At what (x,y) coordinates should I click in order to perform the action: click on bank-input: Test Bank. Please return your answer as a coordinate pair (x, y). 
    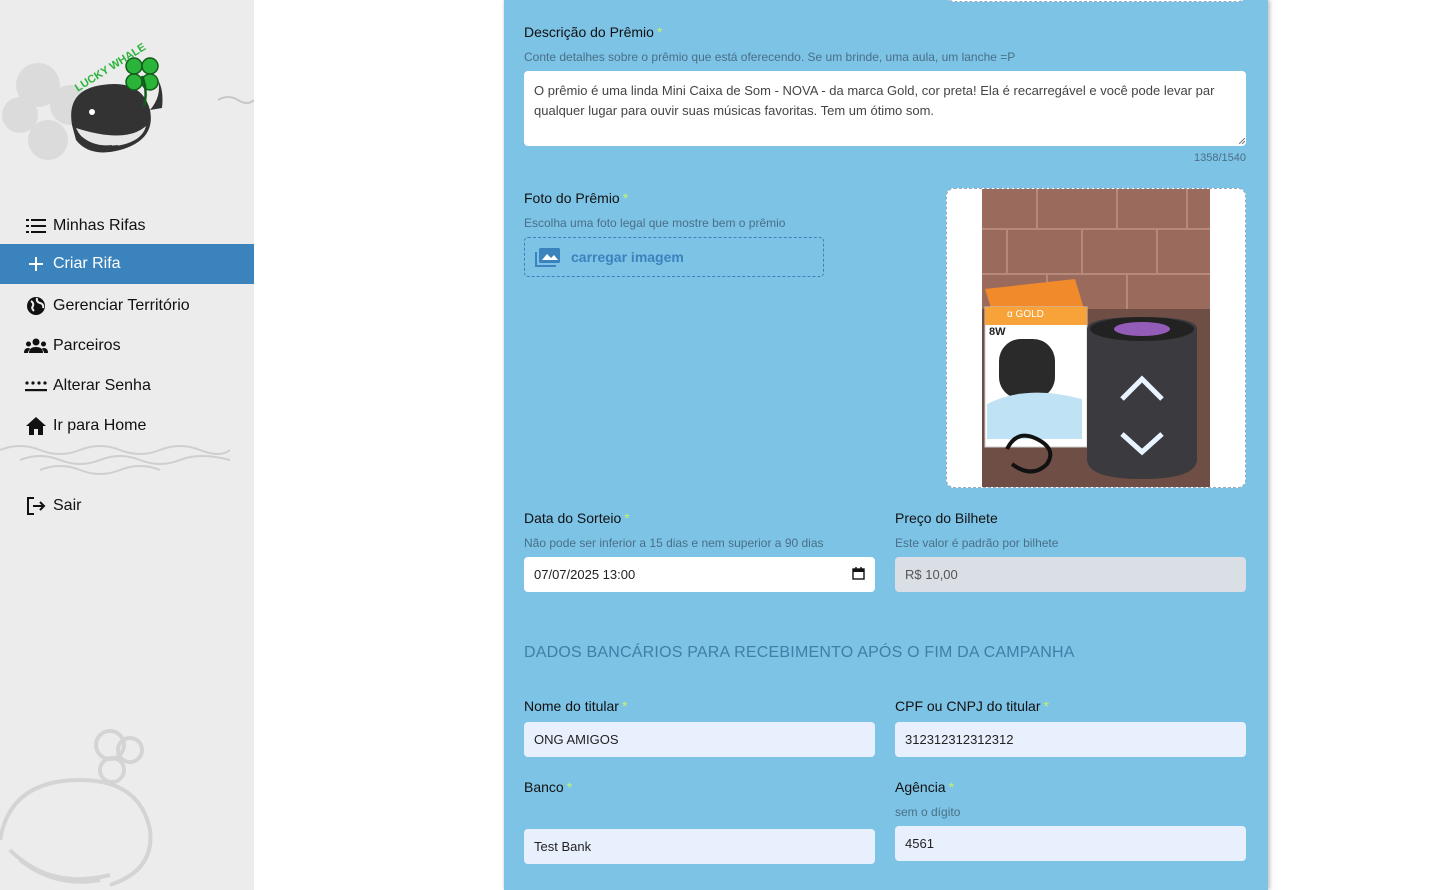
    Looking at the image, I should click on (699, 846).